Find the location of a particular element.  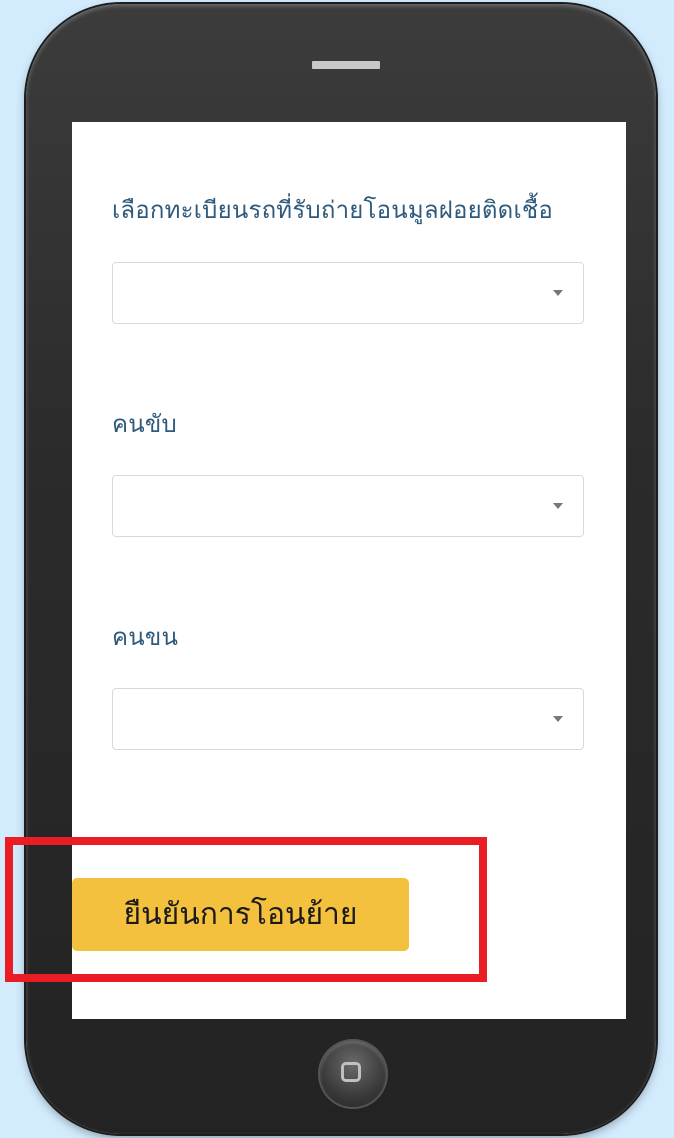

driver-label: คนขับ is located at coordinates (144, 424).